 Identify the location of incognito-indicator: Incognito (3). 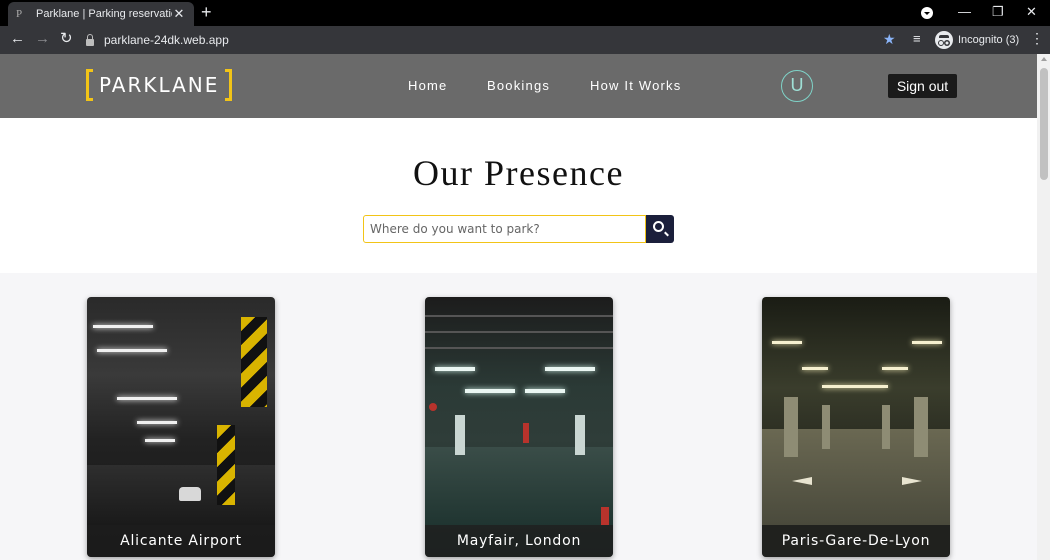
(977, 40).